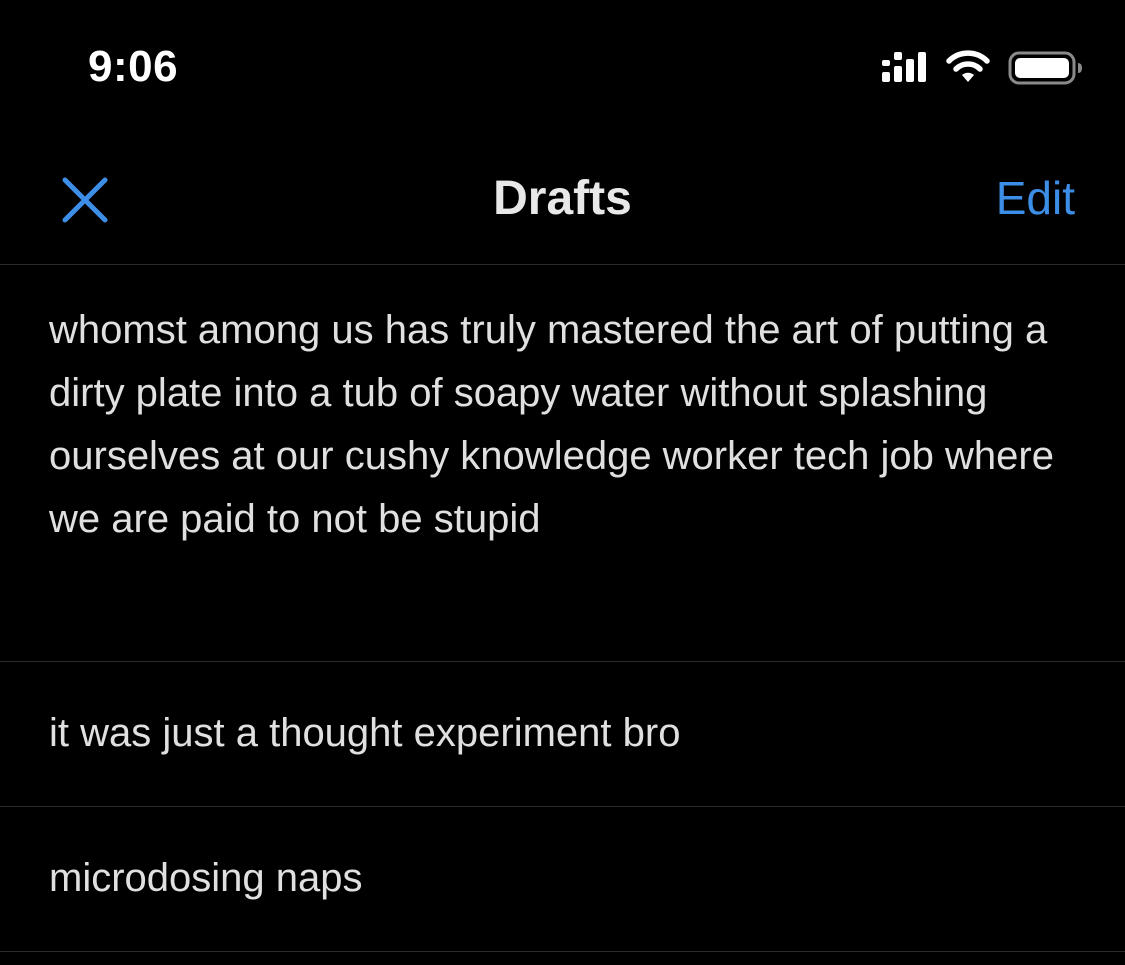  Describe the element at coordinates (1035, 198) in the screenshot. I see `edit-button: Edit` at that location.